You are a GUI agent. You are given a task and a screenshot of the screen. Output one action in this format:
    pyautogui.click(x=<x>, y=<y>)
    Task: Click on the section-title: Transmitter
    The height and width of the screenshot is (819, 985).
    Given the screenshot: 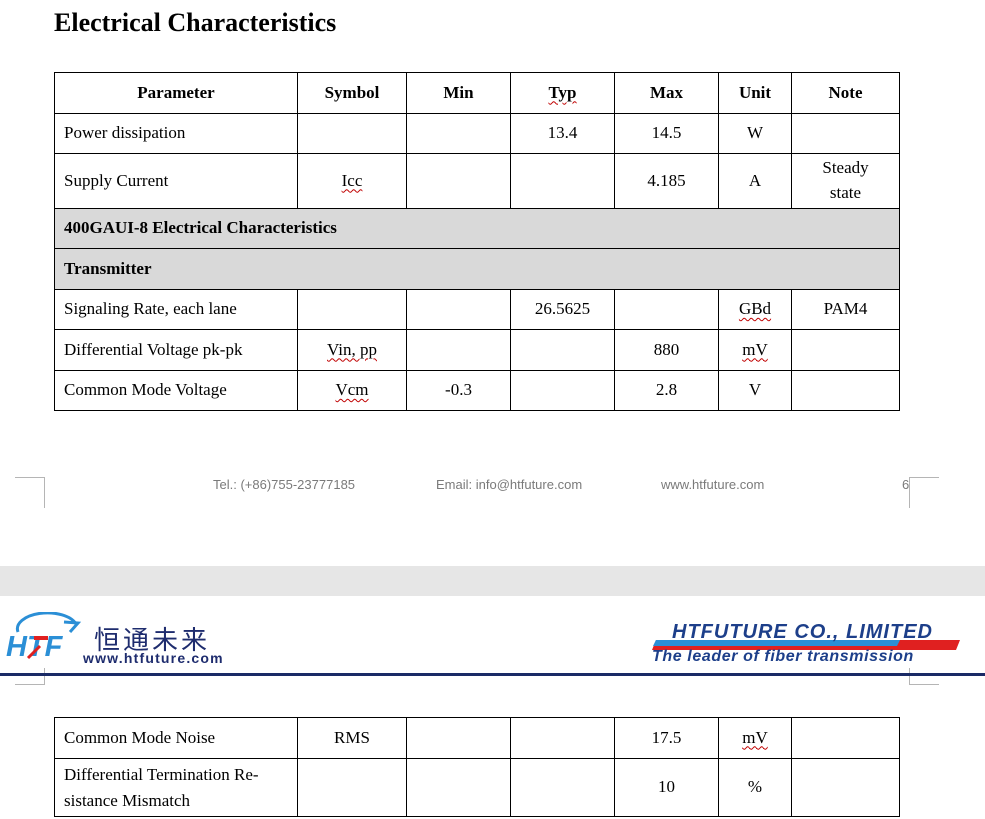 What is the action you would take?
    pyautogui.click(x=477, y=269)
    